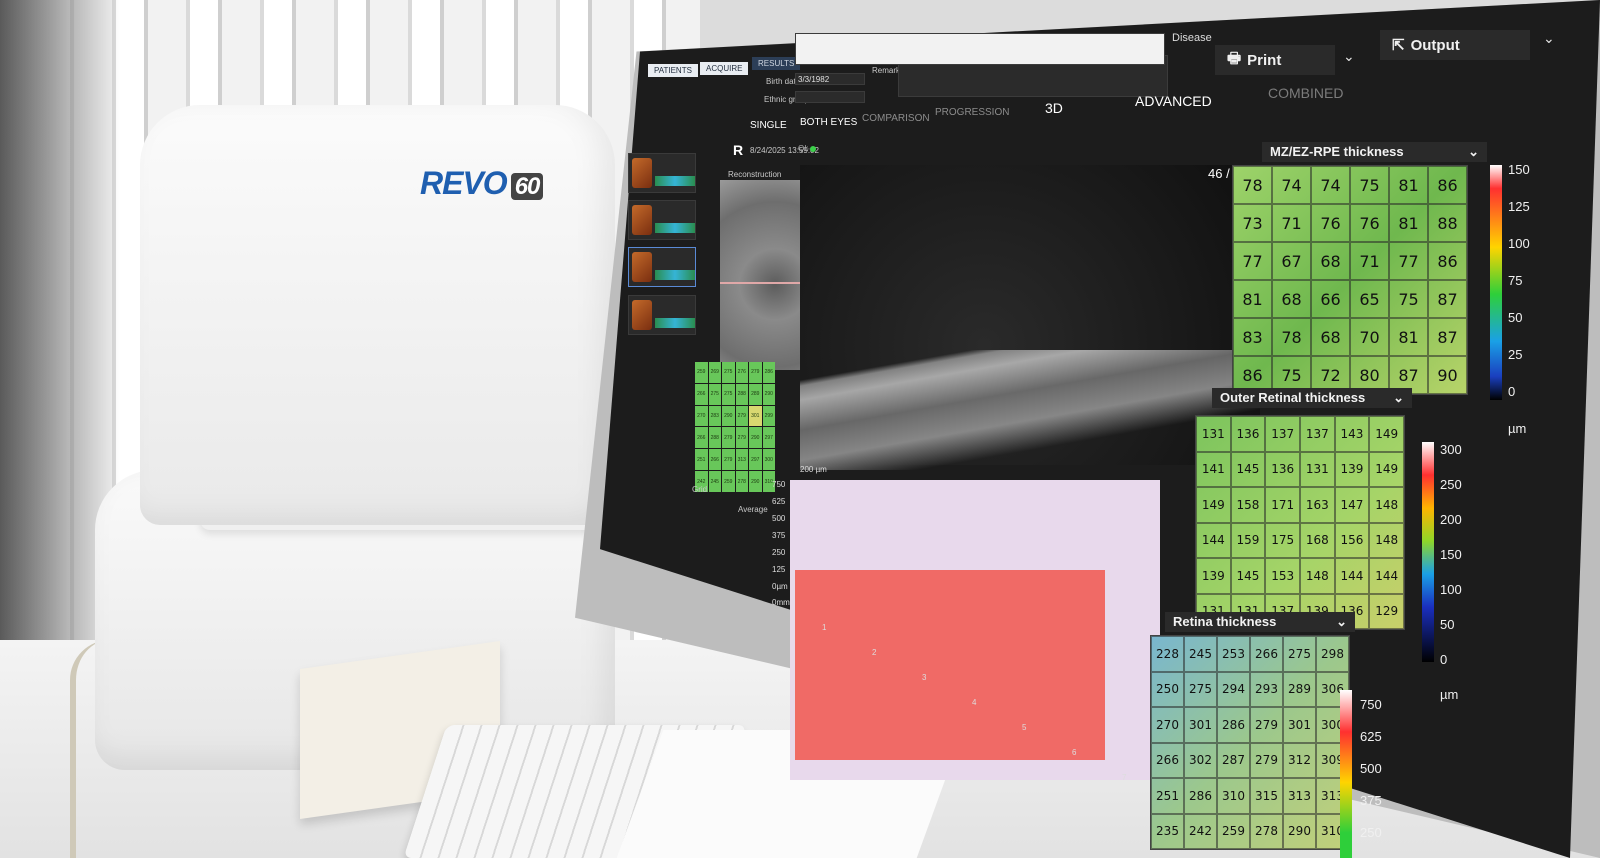 The image size is (1600, 858). Describe the element at coordinates (813, 149) in the screenshot. I see `qi-indicator` at that location.